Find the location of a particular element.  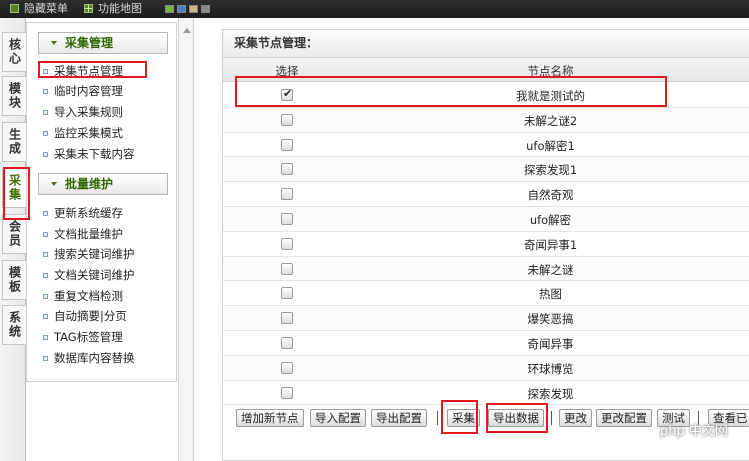

menu-item-import-rules: 导入采集规则 is located at coordinates (83, 112).